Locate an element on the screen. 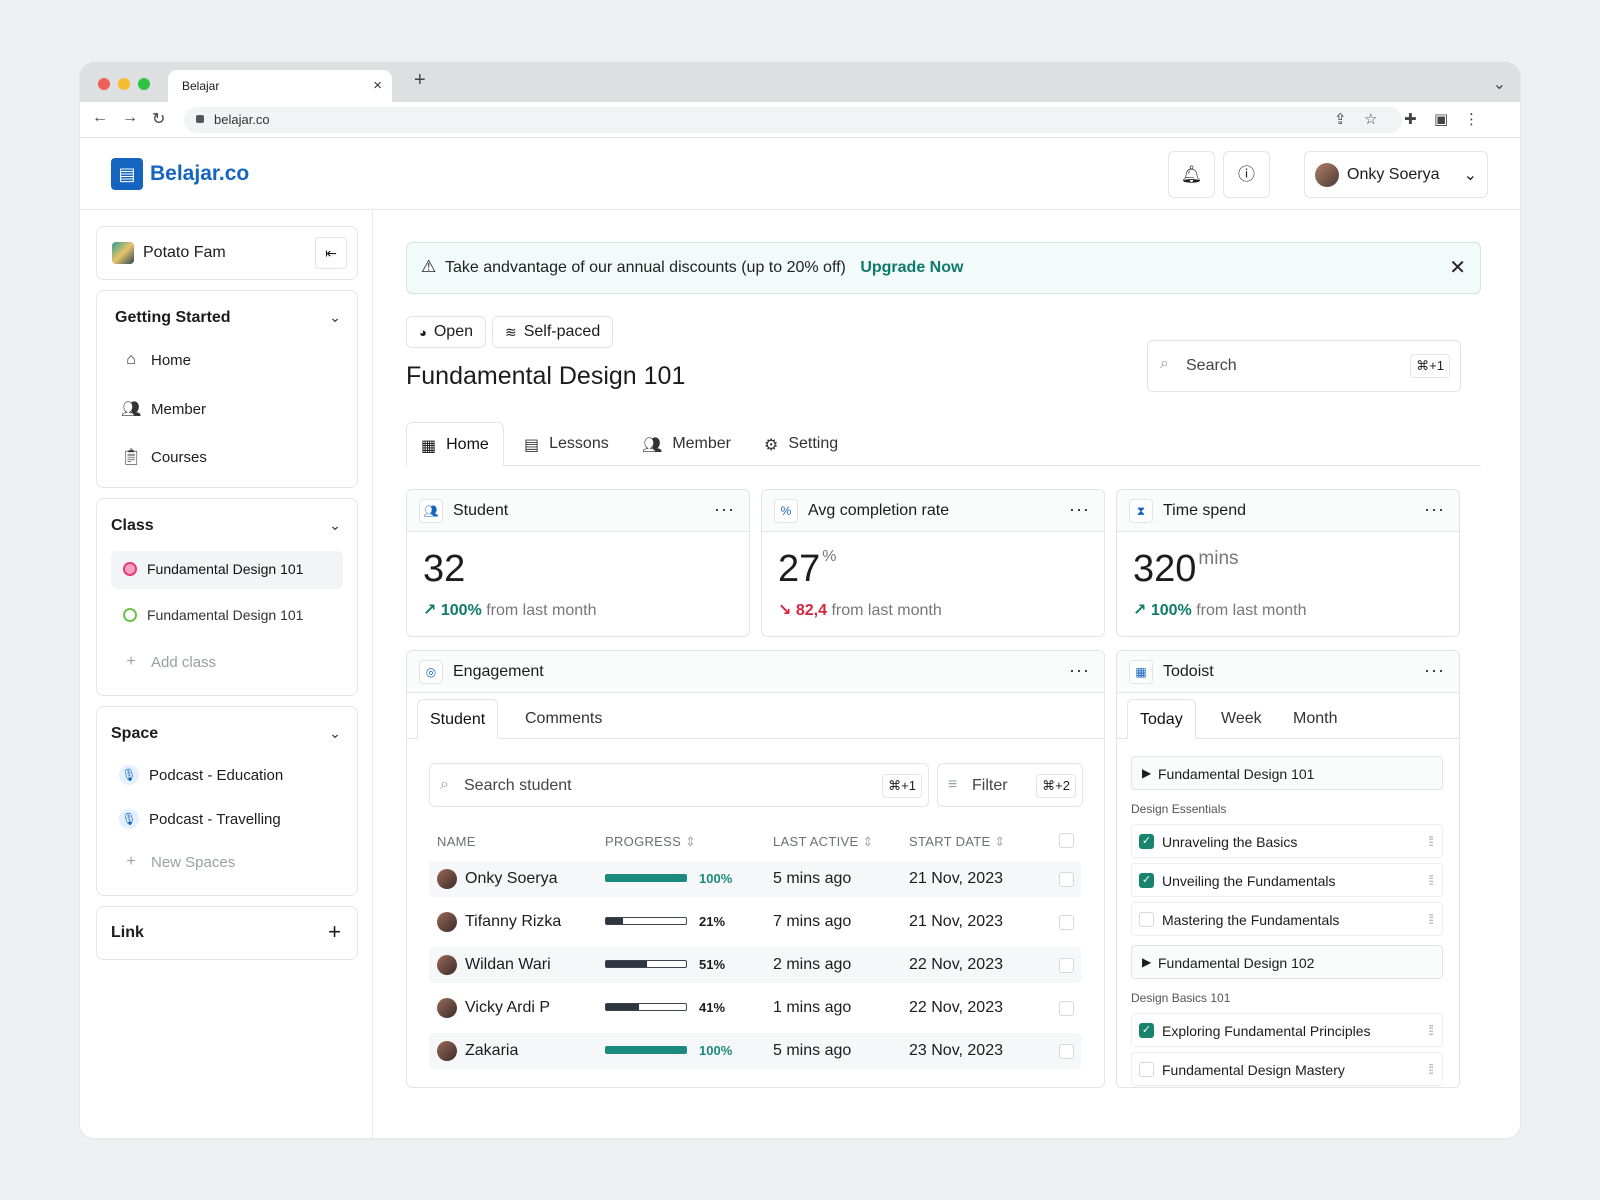 This screenshot has height=1200, width=1600. sidebar-item-member: 👥︎ Member is located at coordinates (163, 409).